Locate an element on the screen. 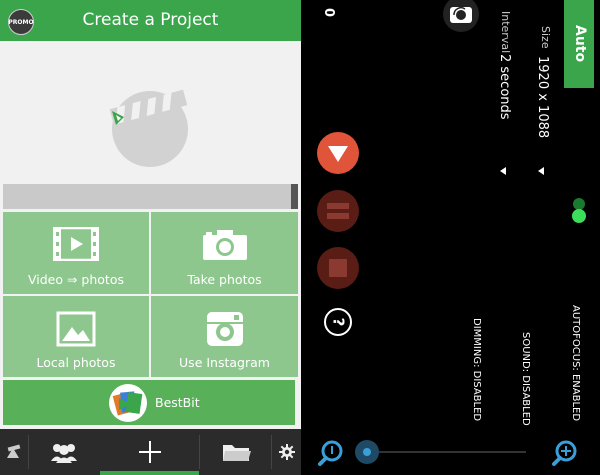 This screenshot has width=600, height=475. auto-label: Auto is located at coordinates (580, 44).